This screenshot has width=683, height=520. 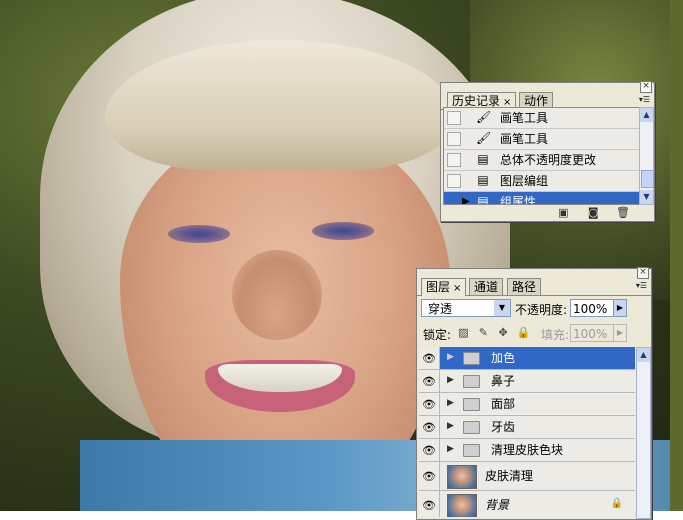 What do you see at coordinates (527, 404) in the screenshot?
I see `layer-row: 👁 ▶ 面部` at bounding box center [527, 404].